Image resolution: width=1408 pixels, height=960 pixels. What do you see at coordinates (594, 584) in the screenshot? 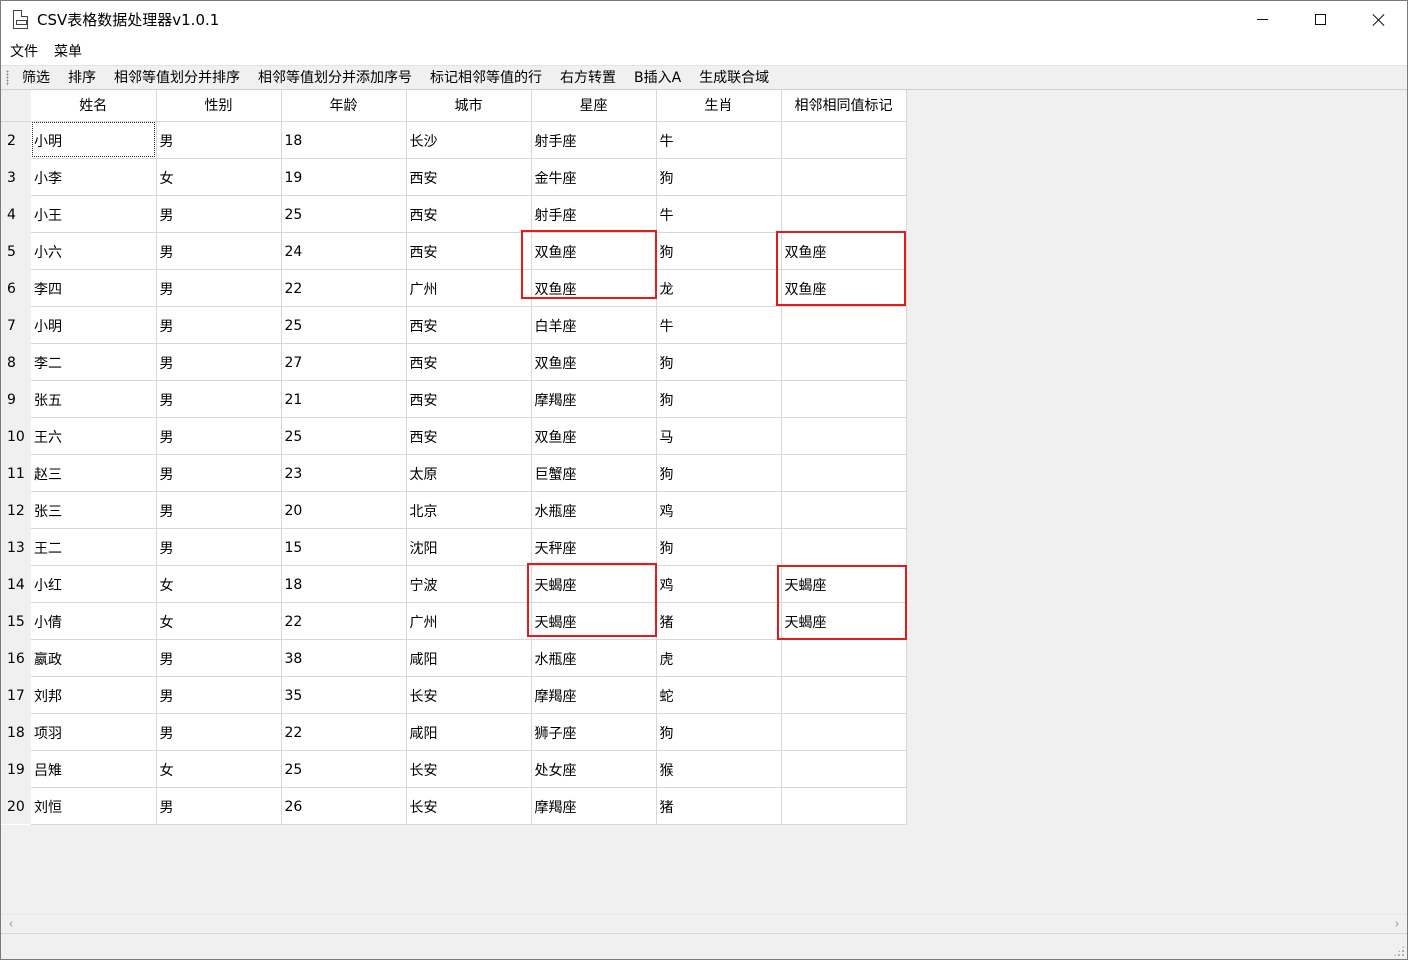
I see `table-cell: 天蝎座` at bounding box center [594, 584].